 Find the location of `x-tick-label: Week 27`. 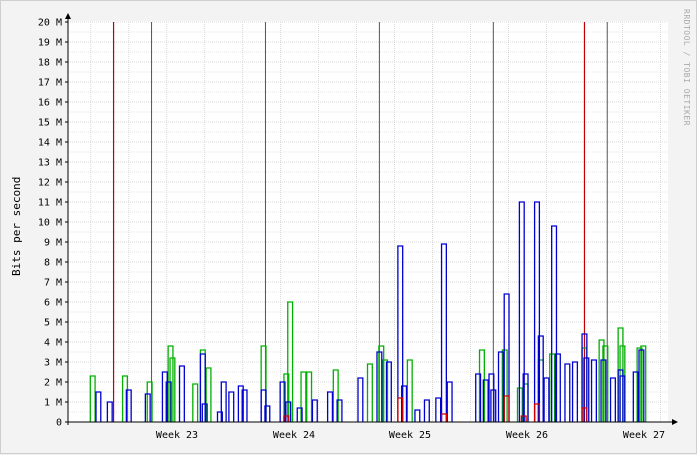

x-tick-label: Week 27 is located at coordinates (644, 435).